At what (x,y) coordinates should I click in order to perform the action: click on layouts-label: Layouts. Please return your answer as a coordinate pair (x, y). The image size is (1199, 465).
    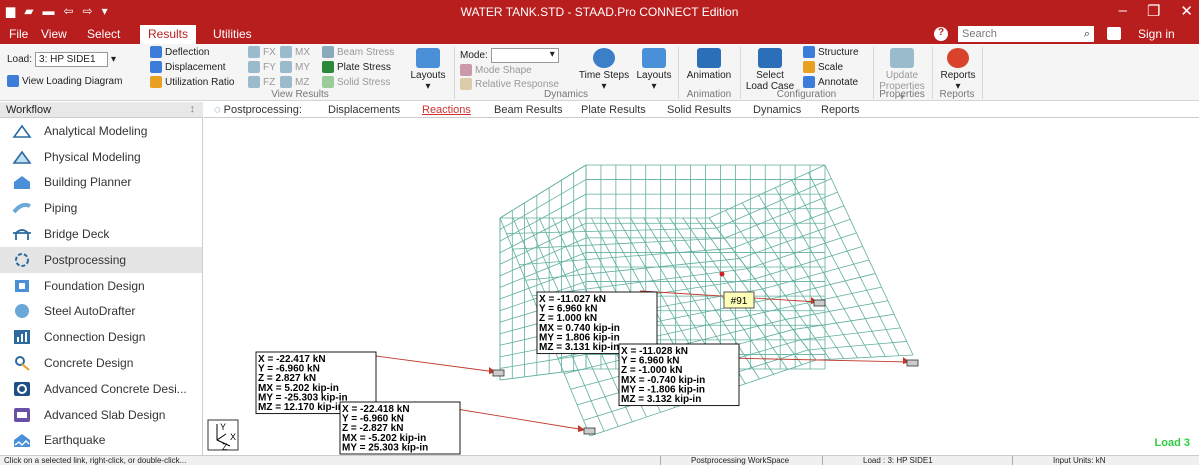
    Looking at the image, I should click on (428, 75).